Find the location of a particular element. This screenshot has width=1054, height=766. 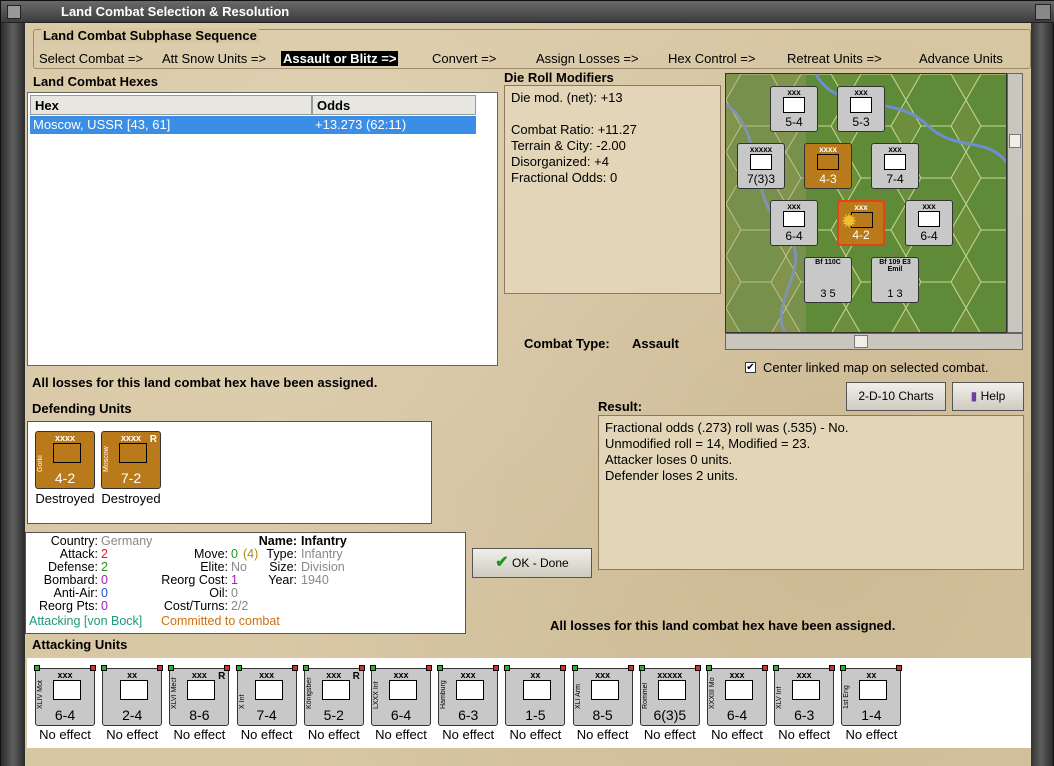

attacker-counter: xxx XXXIII Mot 6-4 is located at coordinates (737, 695).